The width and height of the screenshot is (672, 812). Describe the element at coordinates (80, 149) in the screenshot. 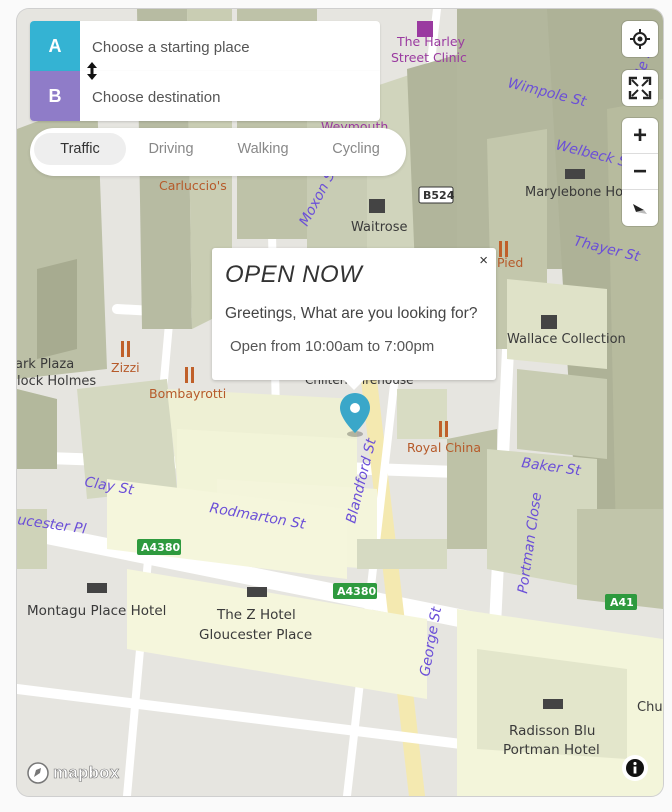

I see `tab-traffic: Traffic` at that location.